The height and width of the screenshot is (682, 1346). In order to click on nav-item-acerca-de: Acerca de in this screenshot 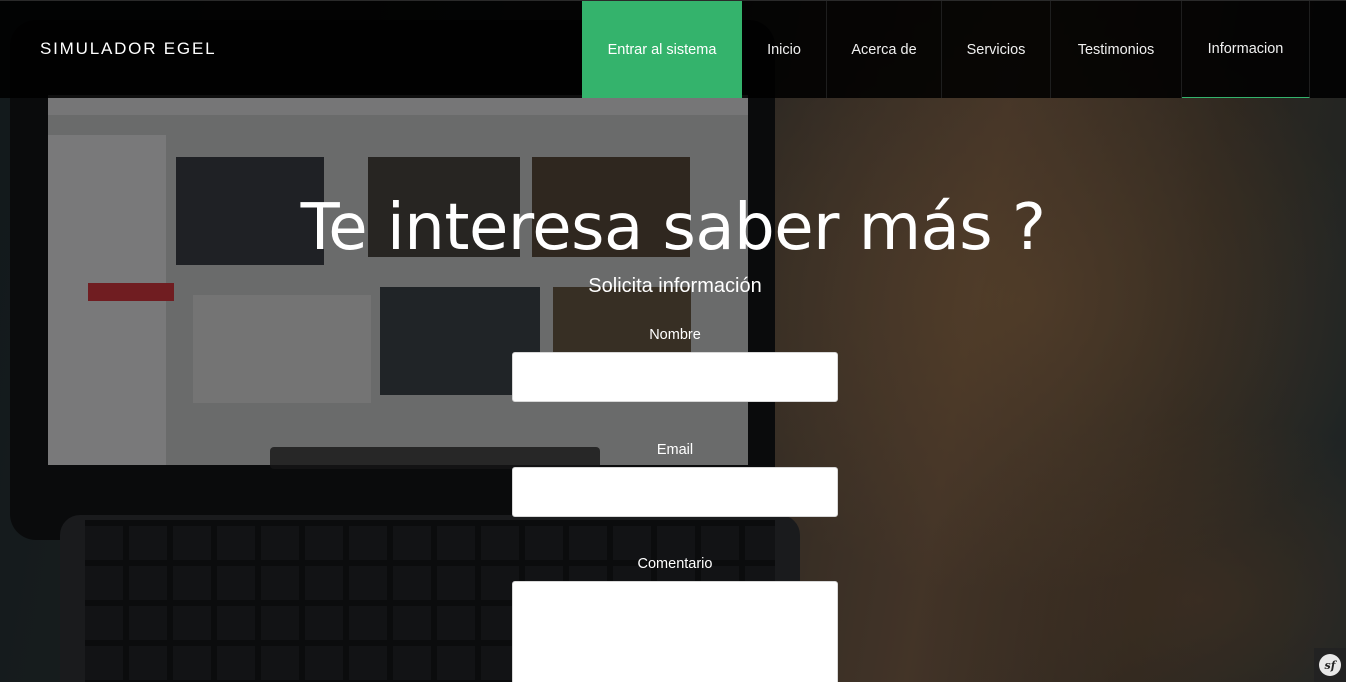, I will do `click(884, 49)`.